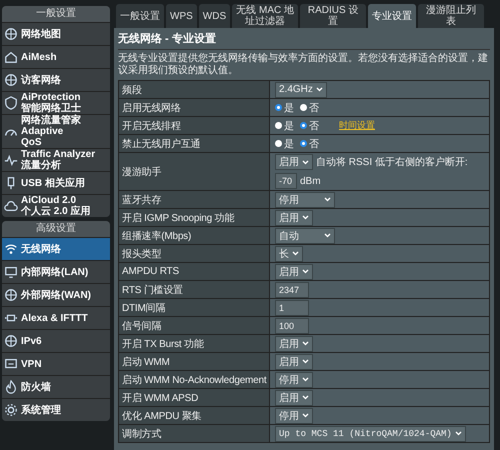 This screenshot has width=500, height=450. I want to click on gear-icon, so click(11, 410).